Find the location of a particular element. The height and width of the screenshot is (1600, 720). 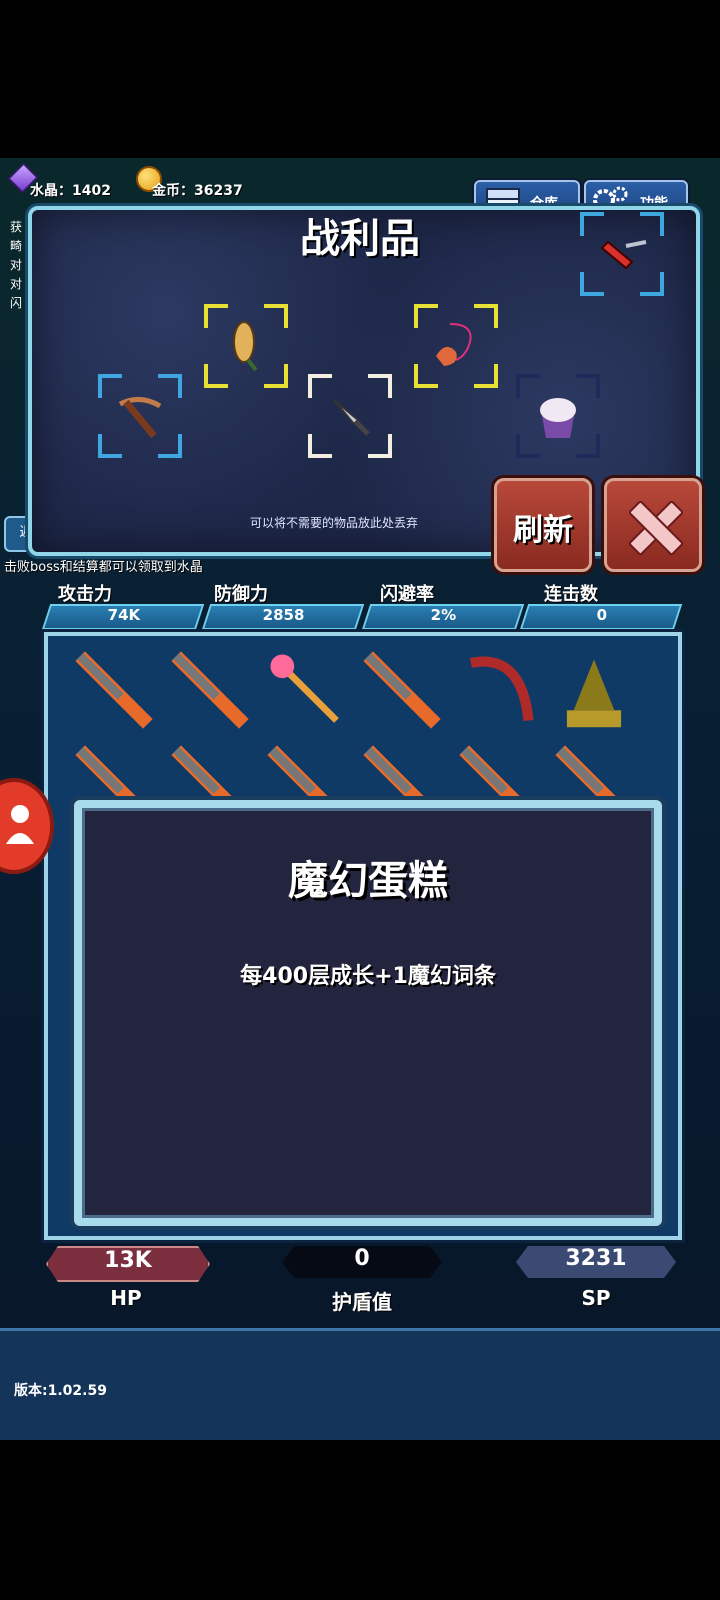

shadow-amulet-icon is located at coordinates (454, 344).